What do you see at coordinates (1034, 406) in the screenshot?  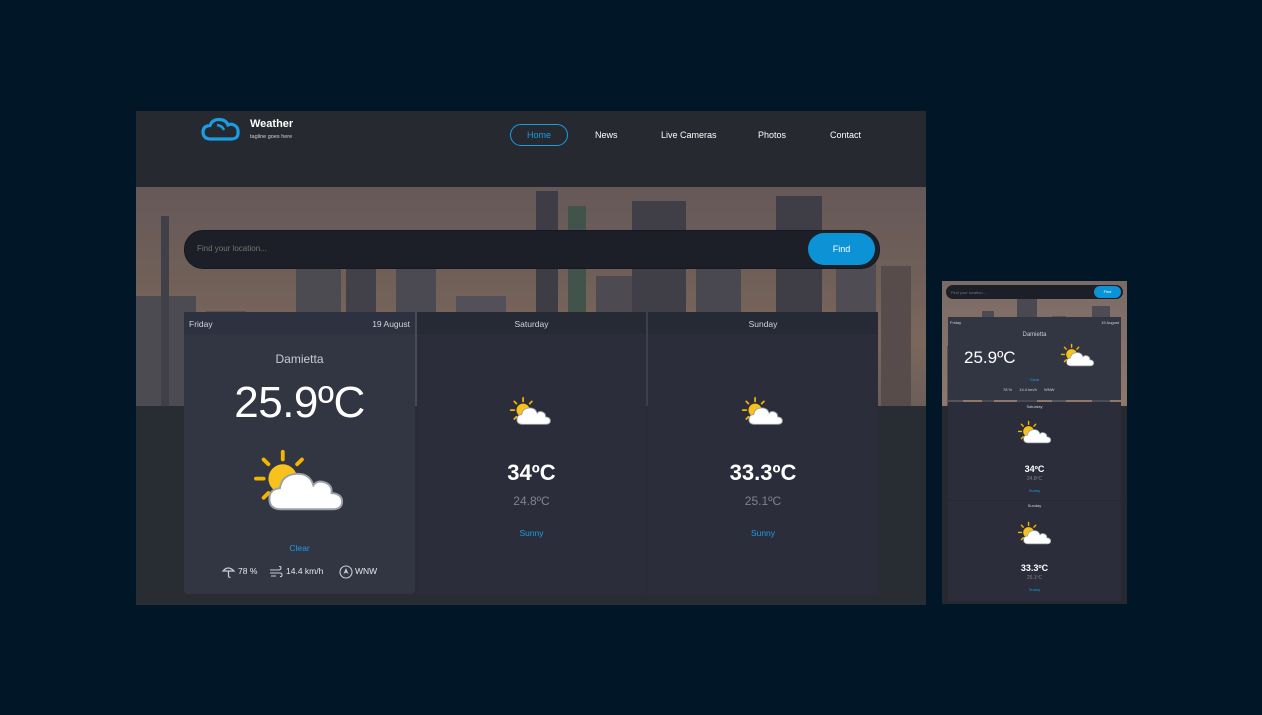 I see `mobile-forecast-day: Saturday` at bounding box center [1034, 406].